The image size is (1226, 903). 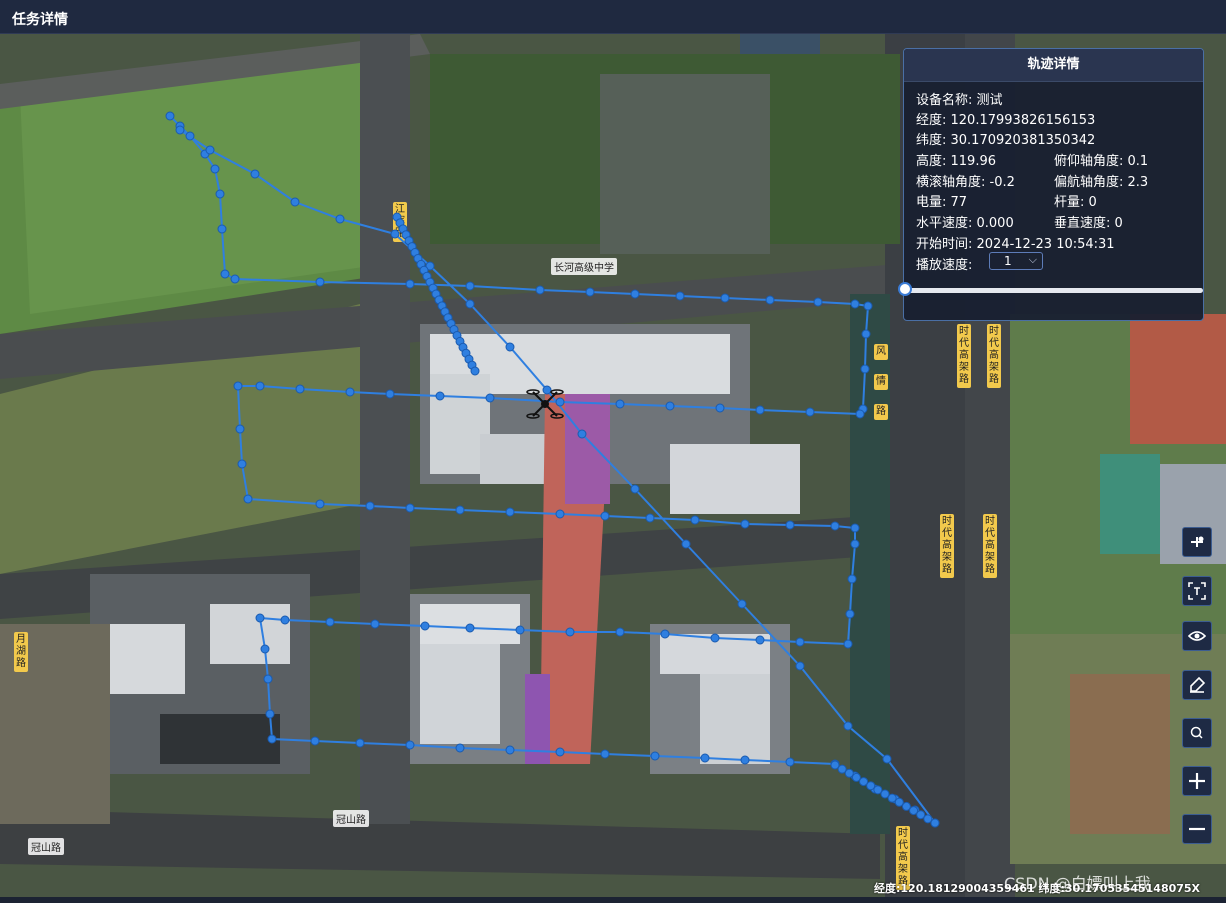 I want to click on playback-progress-track, so click(x=1054, y=290).